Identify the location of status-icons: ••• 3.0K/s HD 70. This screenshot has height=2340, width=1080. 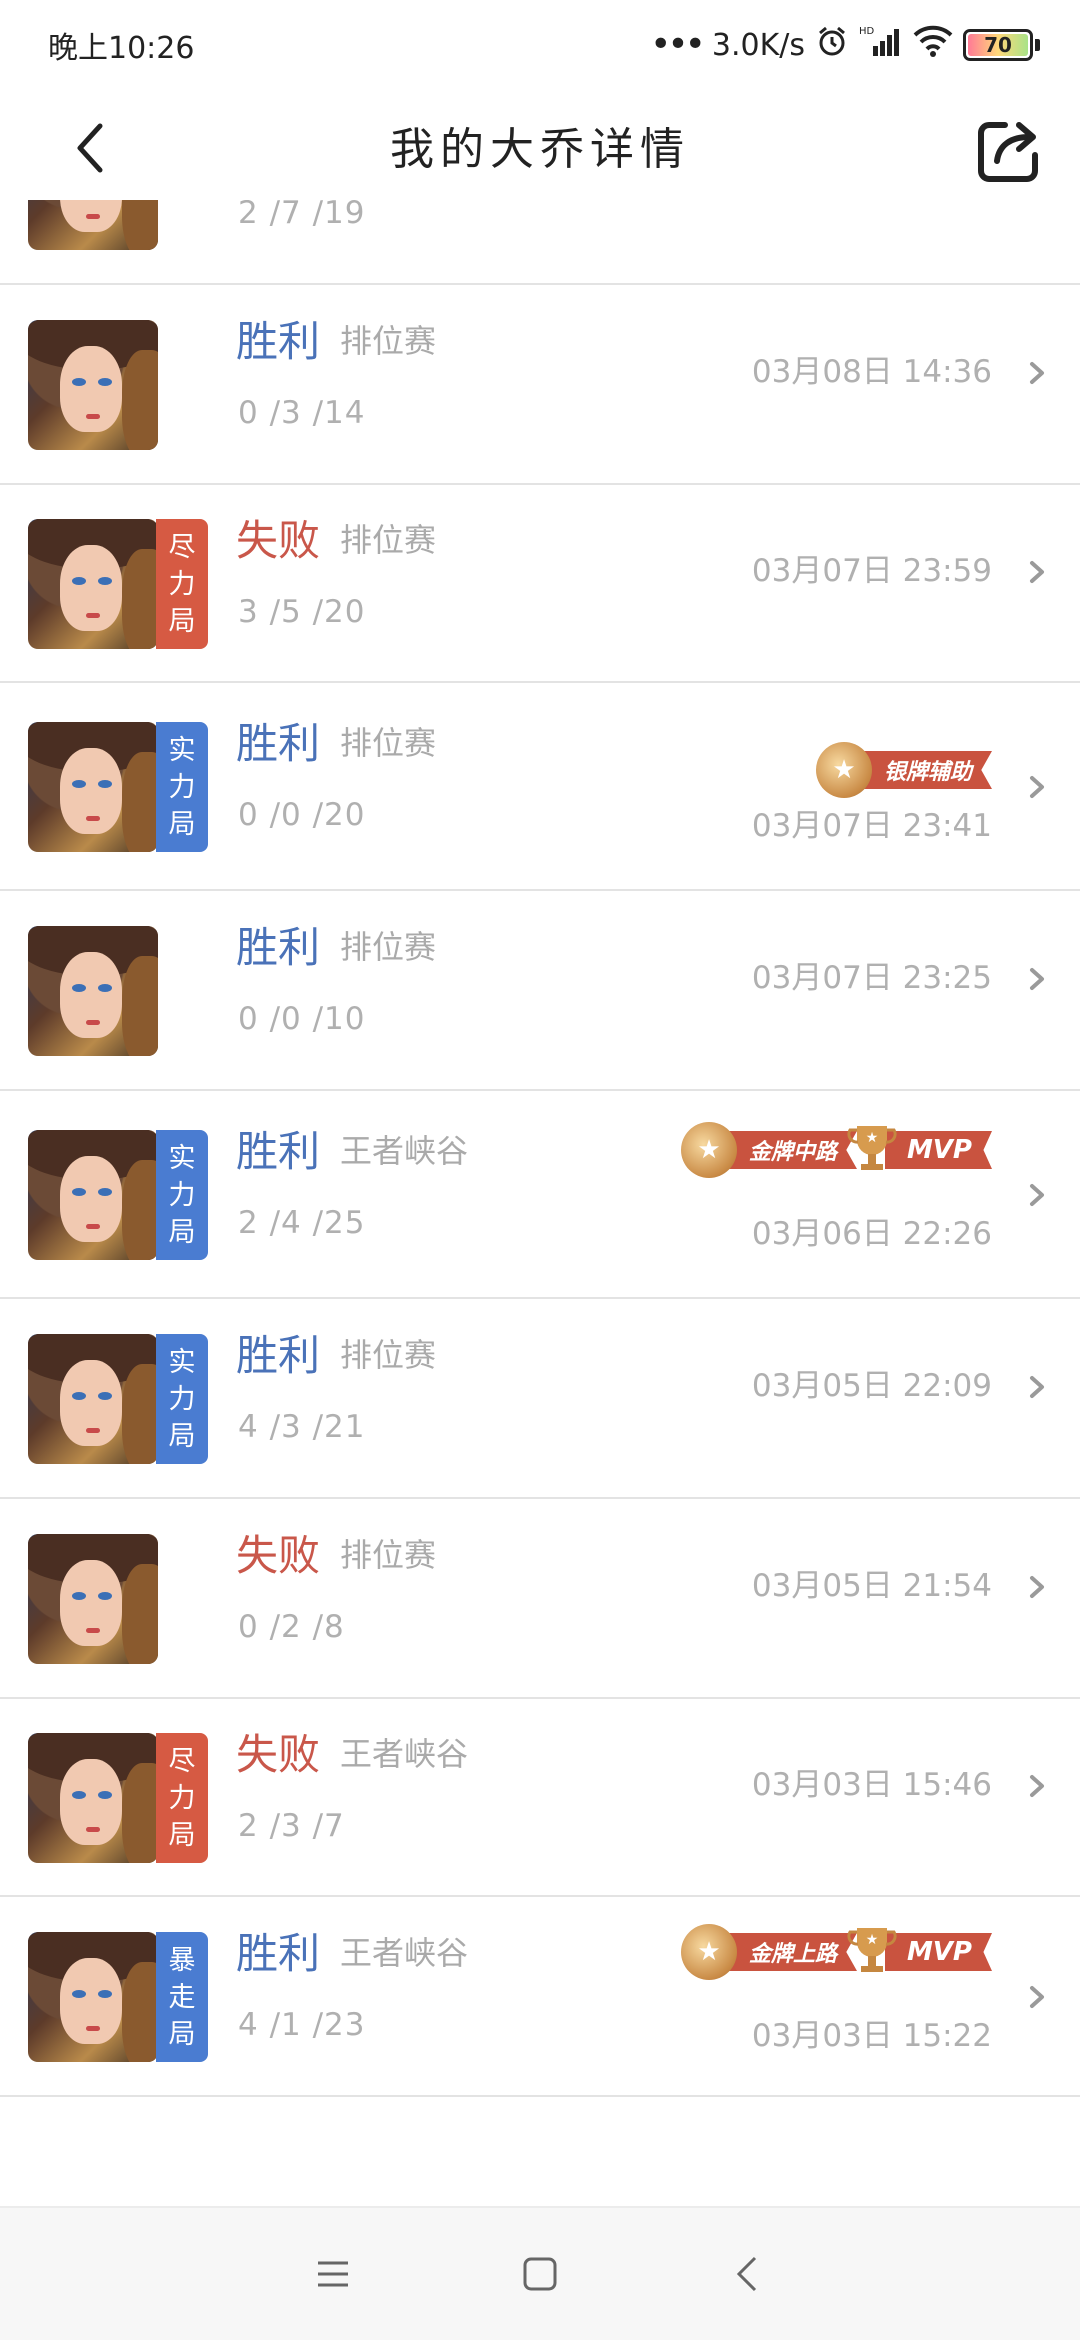
(845, 45).